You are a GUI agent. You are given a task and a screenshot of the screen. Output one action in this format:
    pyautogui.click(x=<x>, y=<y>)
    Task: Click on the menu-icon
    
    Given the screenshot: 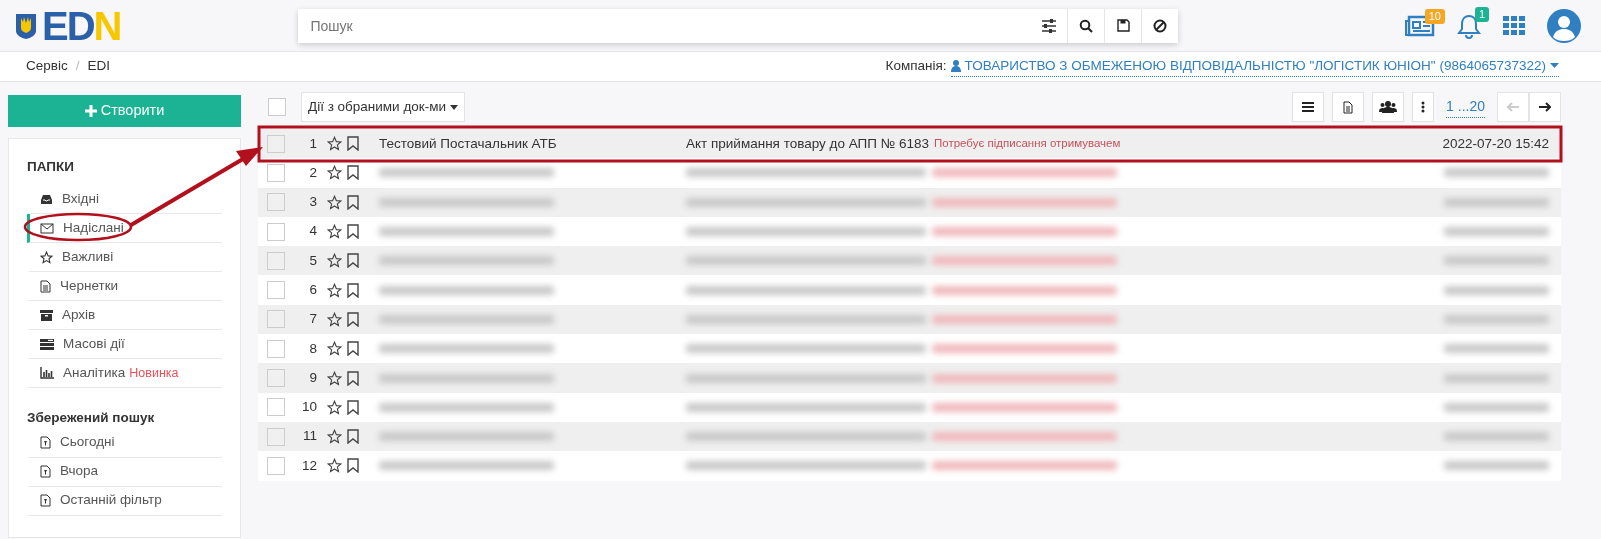 What is the action you would take?
    pyautogui.click(x=1308, y=107)
    